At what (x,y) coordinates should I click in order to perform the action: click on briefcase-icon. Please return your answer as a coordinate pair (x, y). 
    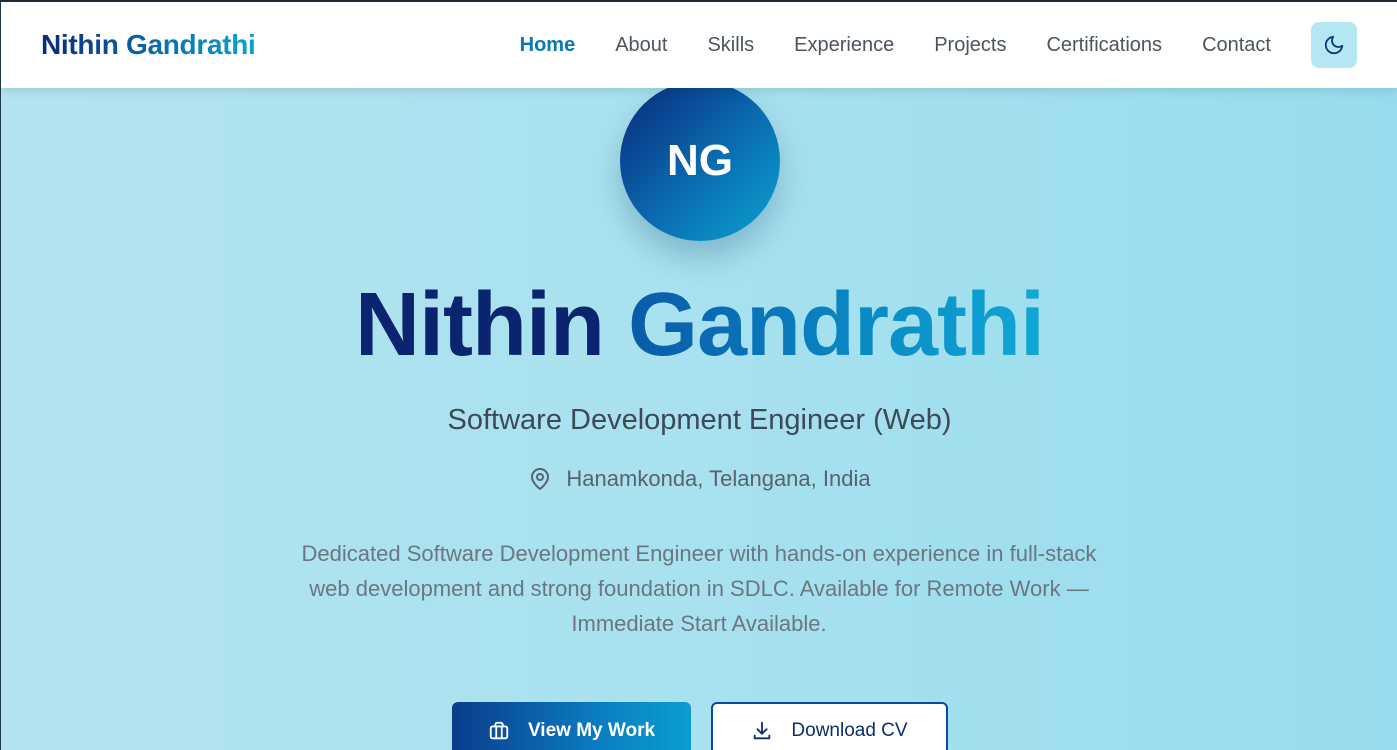
    Looking at the image, I should click on (499, 730).